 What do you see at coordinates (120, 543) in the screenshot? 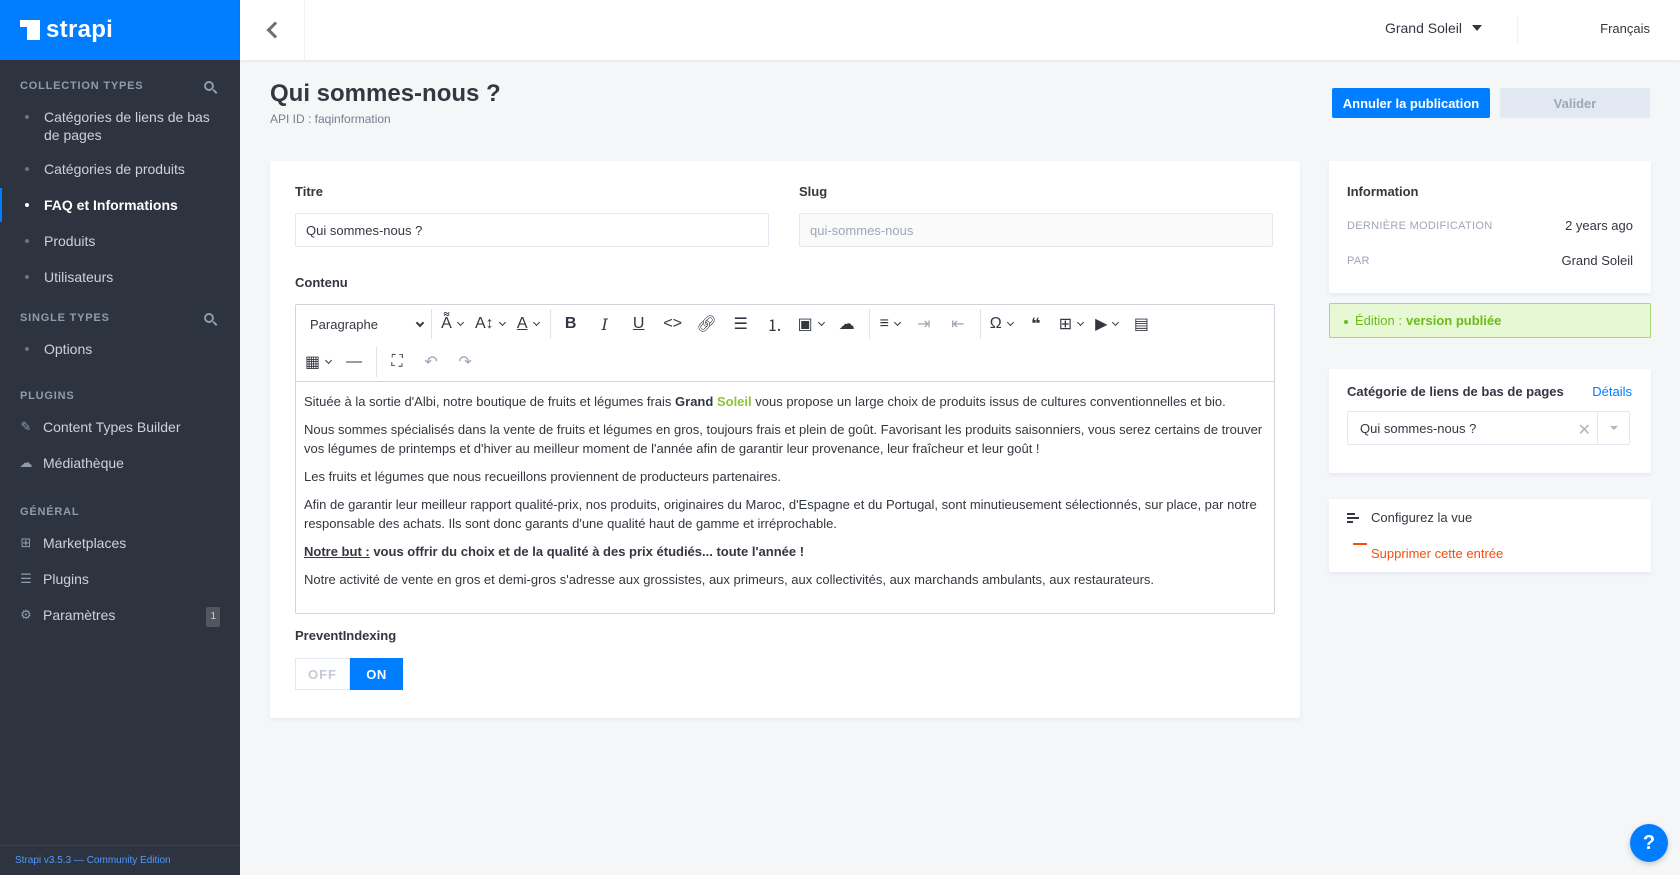
I see `sidebar-item-marketplaces: ⊞ Marketplaces` at bounding box center [120, 543].